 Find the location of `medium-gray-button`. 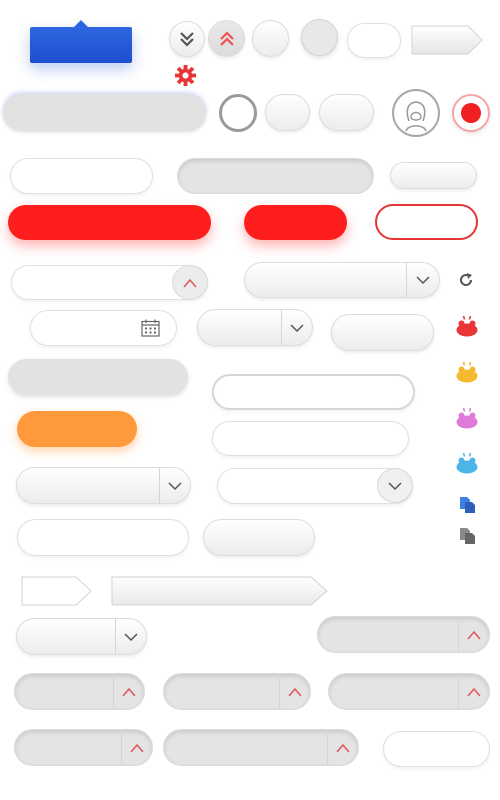

medium-gray-button is located at coordinates (382, 332).